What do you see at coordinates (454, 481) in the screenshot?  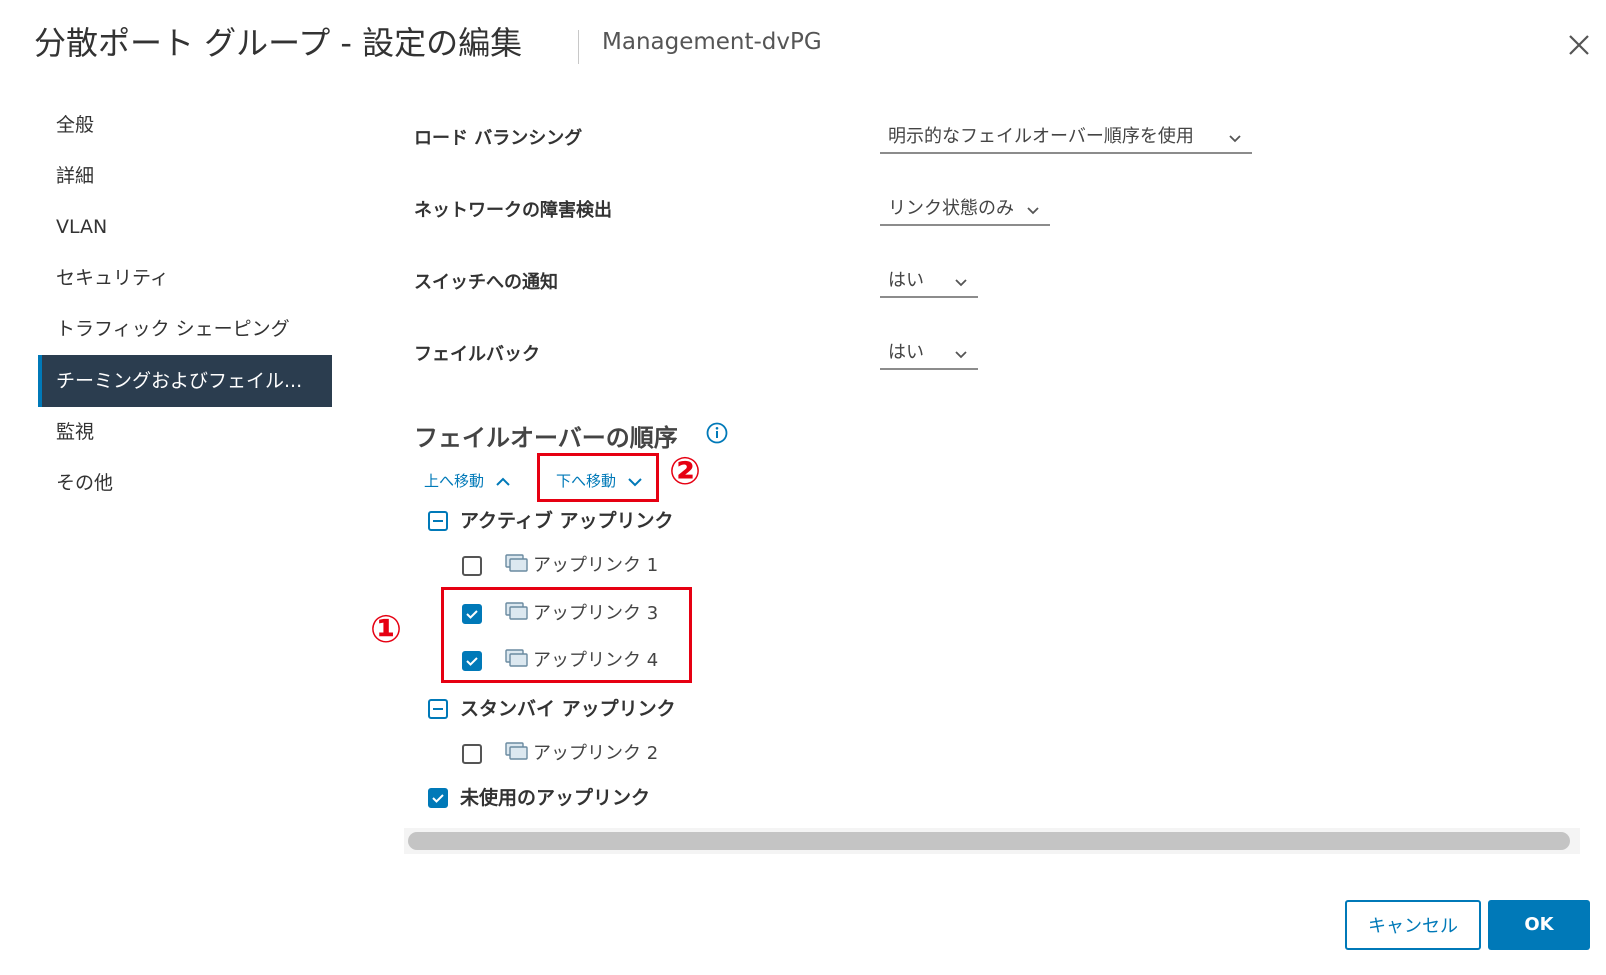 I see `move-up-label: 上へ移動` at bounding box center [454, 481].